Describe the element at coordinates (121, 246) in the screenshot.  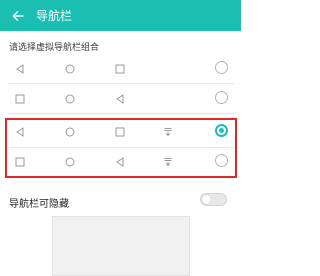
I see `phone-preview` at that location.